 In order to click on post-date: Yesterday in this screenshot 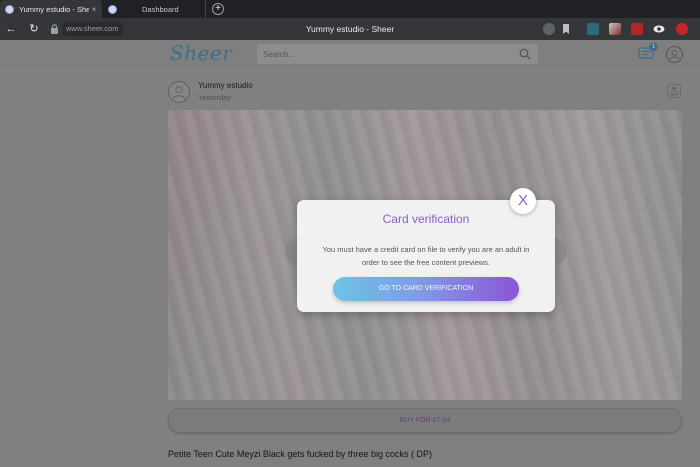, I will do `click(215, 97)`.